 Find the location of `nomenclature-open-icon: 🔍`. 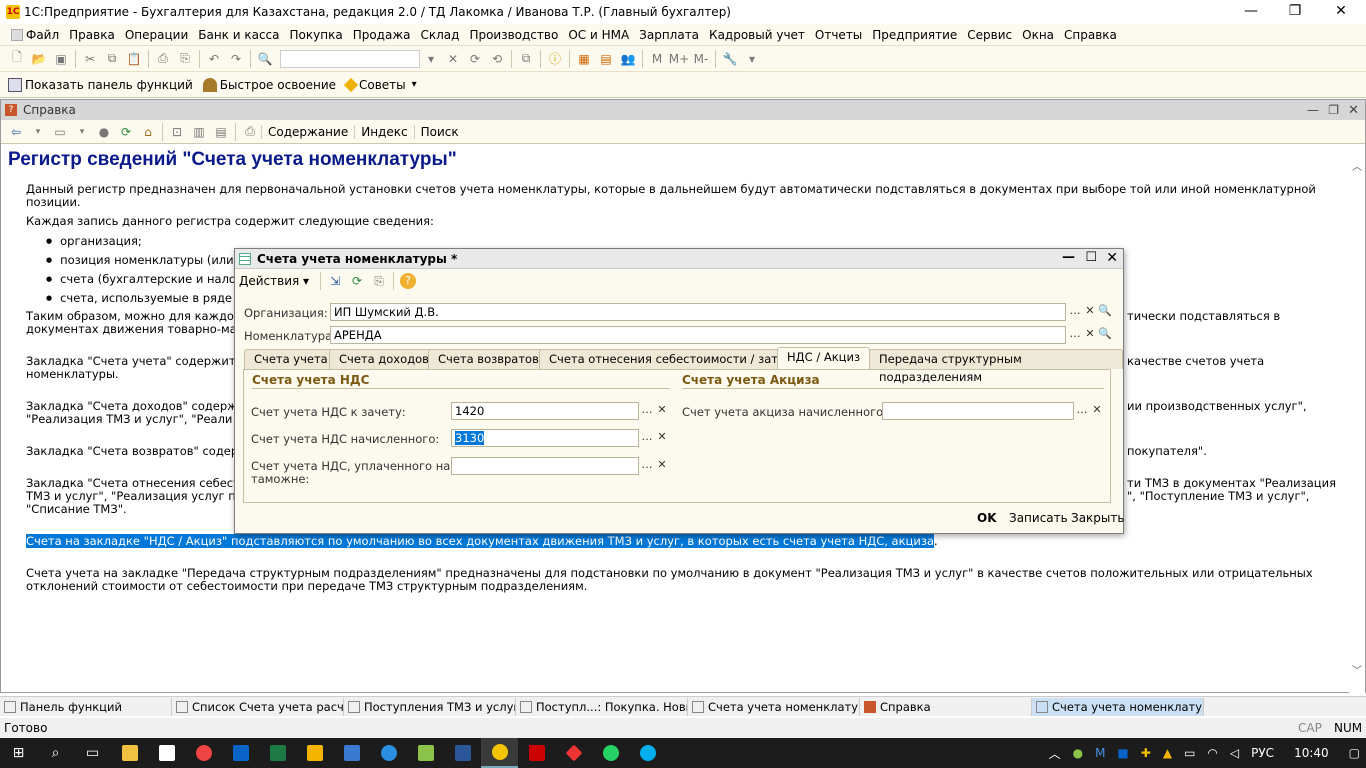

nomenclature-open-icon: 🔍 is located at coordinates (1105, 335).